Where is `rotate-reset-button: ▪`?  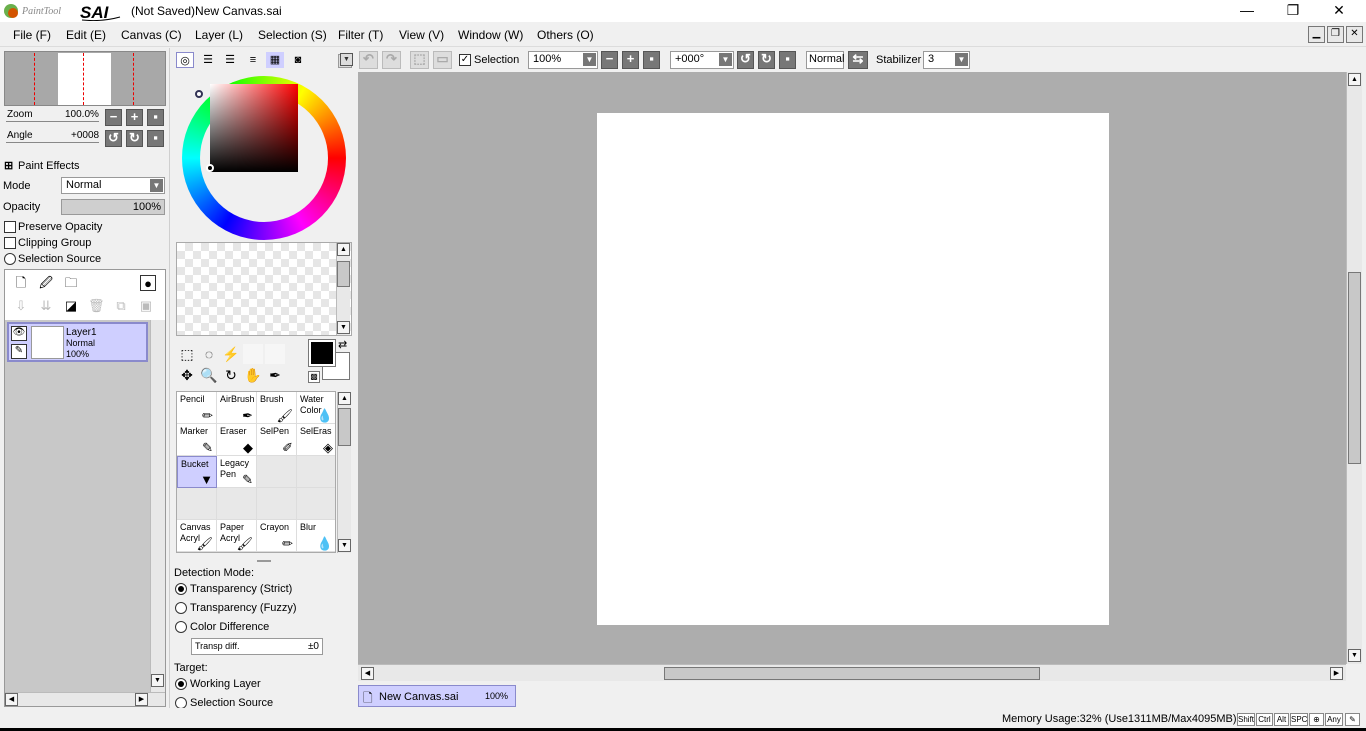 rotate-reset-button: ▪ is located at coordinates (155, 138).